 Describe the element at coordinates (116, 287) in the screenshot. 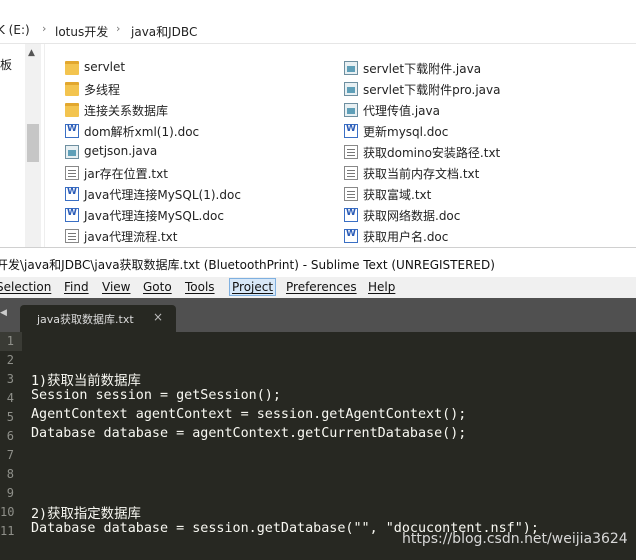

I see `menu-view: View` at that location.